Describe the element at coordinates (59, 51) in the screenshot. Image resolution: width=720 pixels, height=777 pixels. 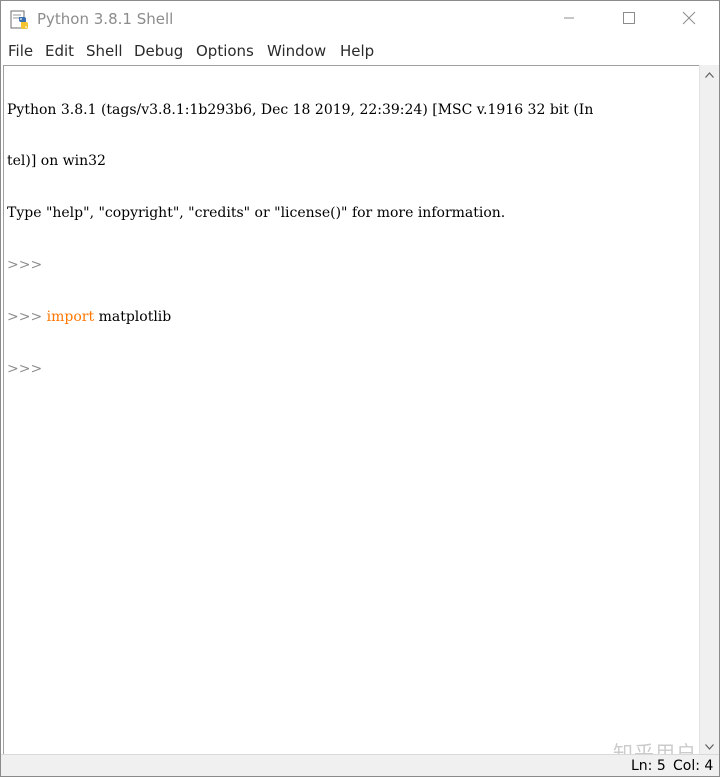
I see `menu-edit: Edit` at that location.